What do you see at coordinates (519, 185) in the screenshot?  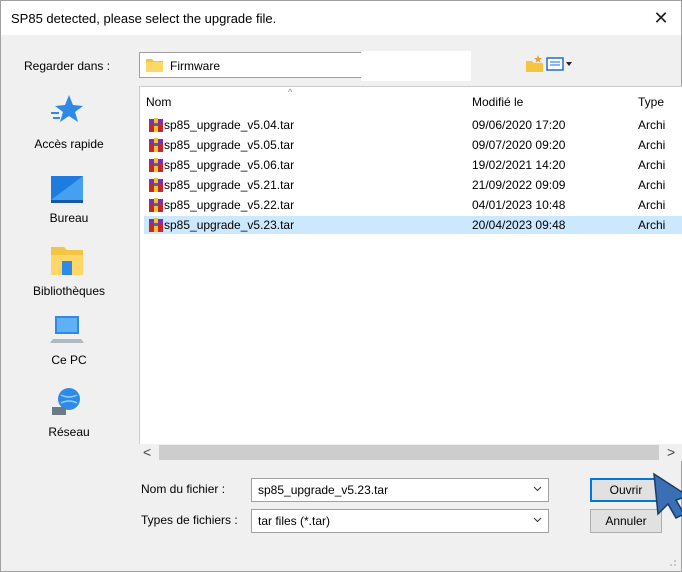 I see `file-modified: 21/09/2022 09:09` at bounding box center [519, 185].